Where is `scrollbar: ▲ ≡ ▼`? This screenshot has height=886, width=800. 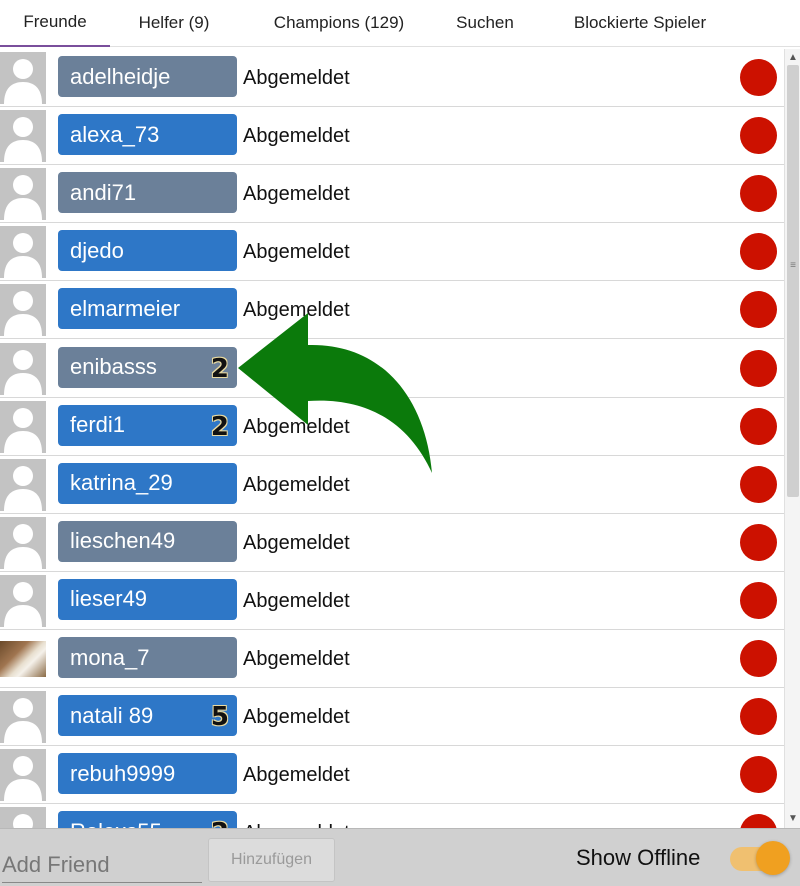 scrollbar: ▲ ≡ ▼ is located at coordinates (792, 438).